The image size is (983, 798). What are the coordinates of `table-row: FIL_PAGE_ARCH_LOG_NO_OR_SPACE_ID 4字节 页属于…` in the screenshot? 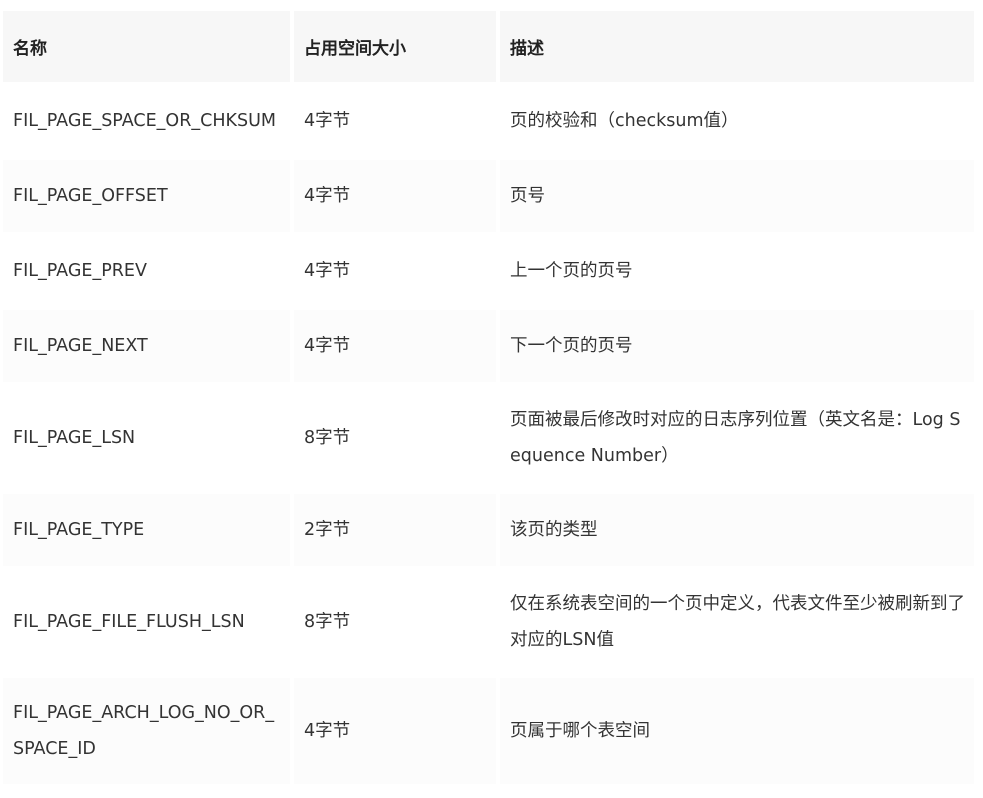 It's located at (488, 731).